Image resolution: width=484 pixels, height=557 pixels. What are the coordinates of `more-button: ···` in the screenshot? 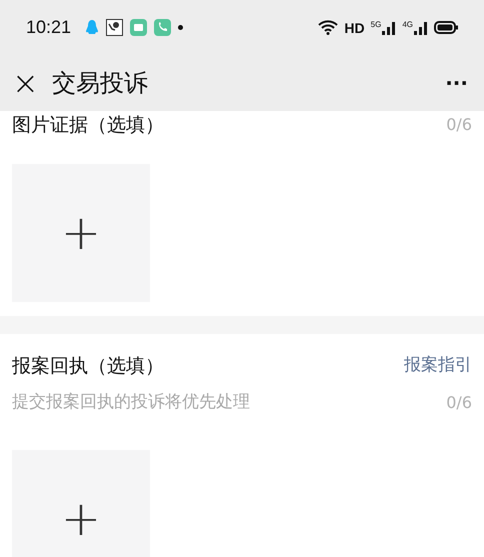 It's located at (458, 83).